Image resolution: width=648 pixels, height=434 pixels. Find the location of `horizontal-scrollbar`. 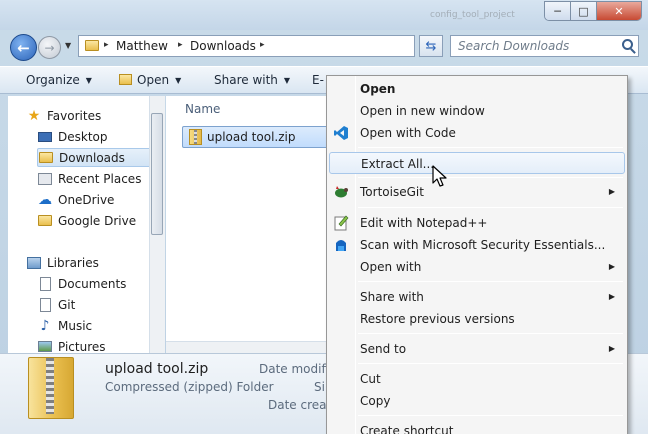

horizontal-scrollbar is located at coordinates (246, 347).